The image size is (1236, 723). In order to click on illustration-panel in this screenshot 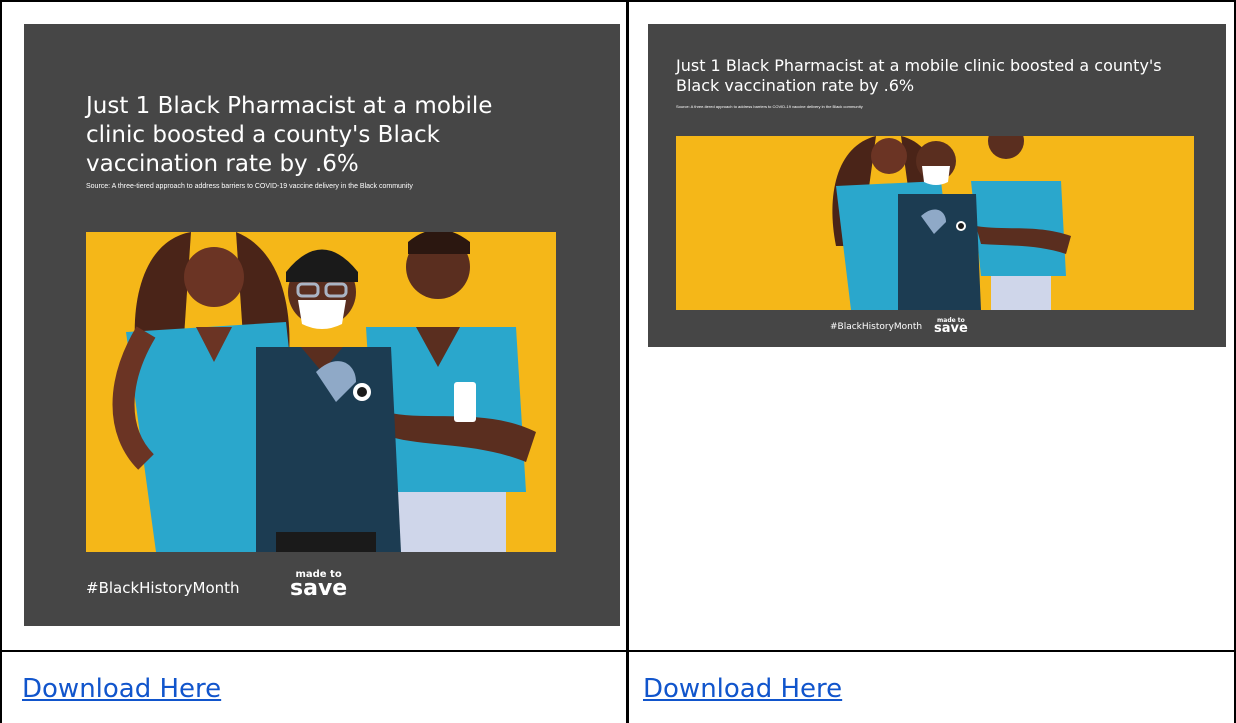, I will do `click(935, 223)`.